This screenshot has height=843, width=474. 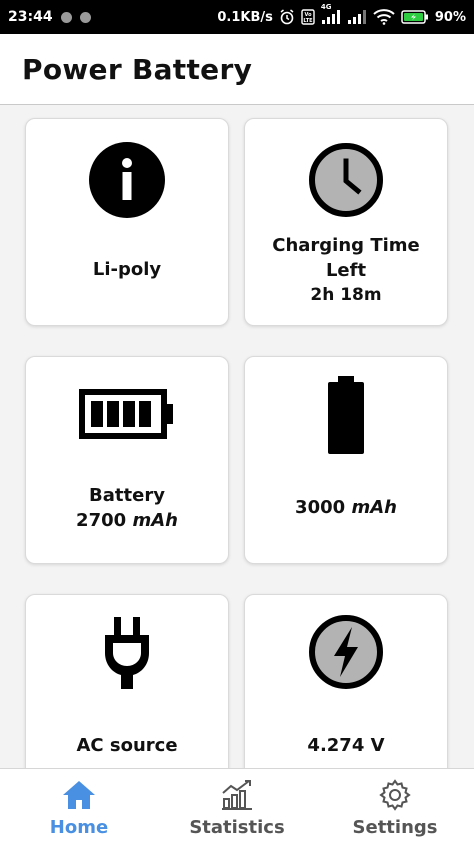 What do you see at coordinates (395, 797) in the screenshot?
I see `gear-icon` at bounding box center [395, 797].